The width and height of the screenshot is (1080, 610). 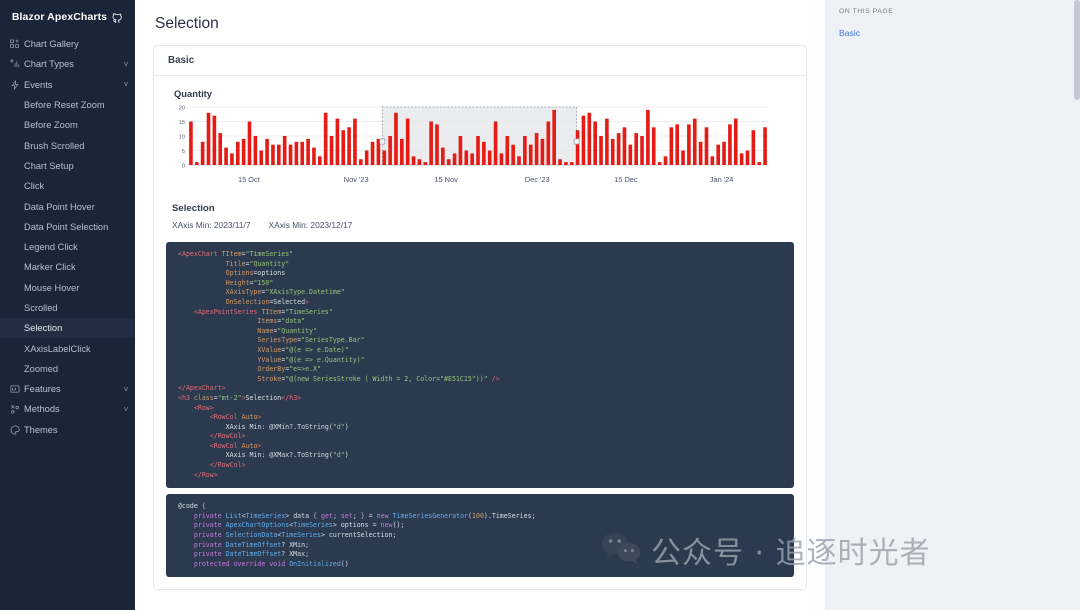 What do you see at coordinates (67, 288) in the screenshot?
I see `sidebar-item-mouse-hover: Mouse Hover` at bounding box center [67, 288].